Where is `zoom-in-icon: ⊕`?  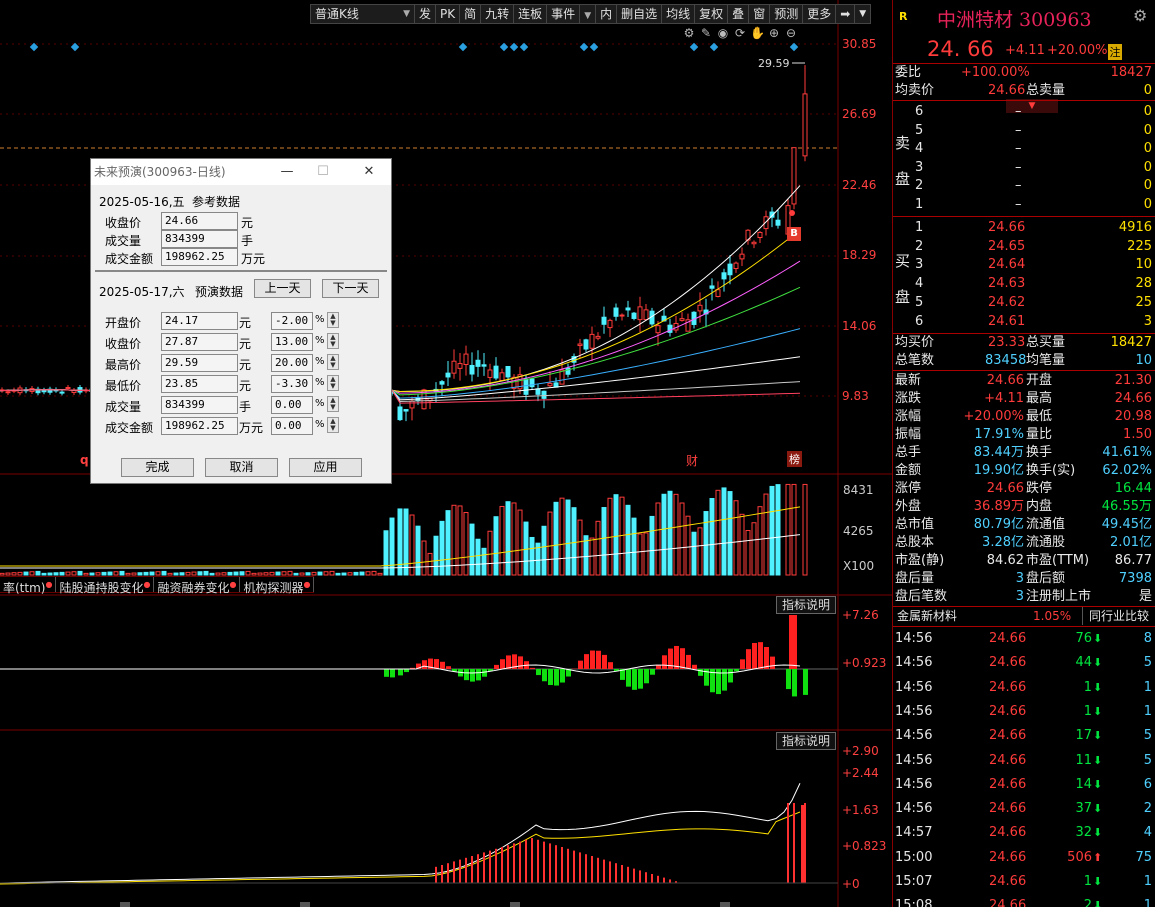
zoom-in-icon: ⊕ is located at coordinates (774, 33).